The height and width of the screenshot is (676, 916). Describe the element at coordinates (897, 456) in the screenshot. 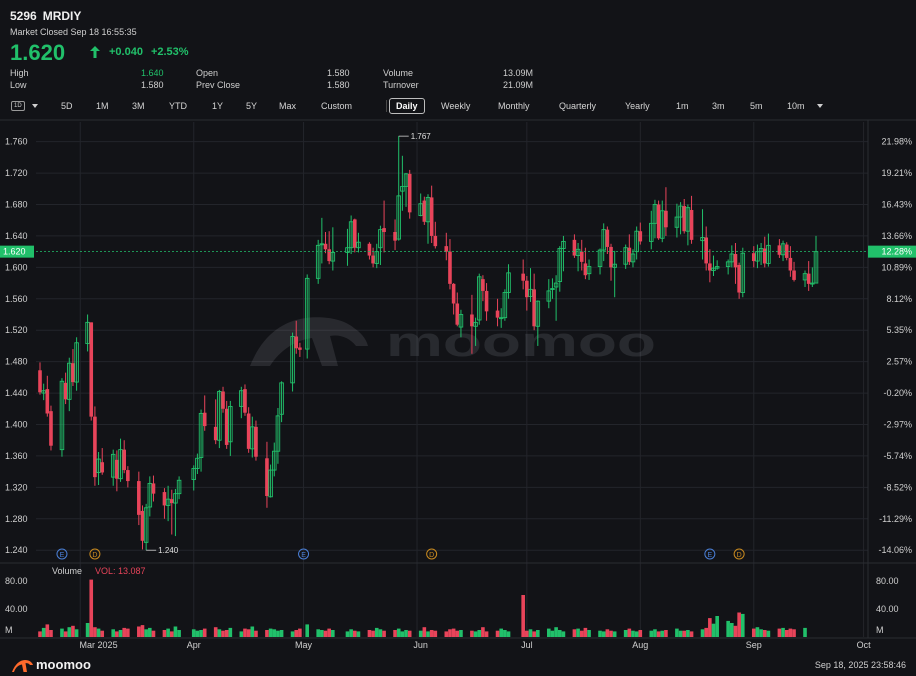

I see `percent-tick-label: -5.74%` at that location.